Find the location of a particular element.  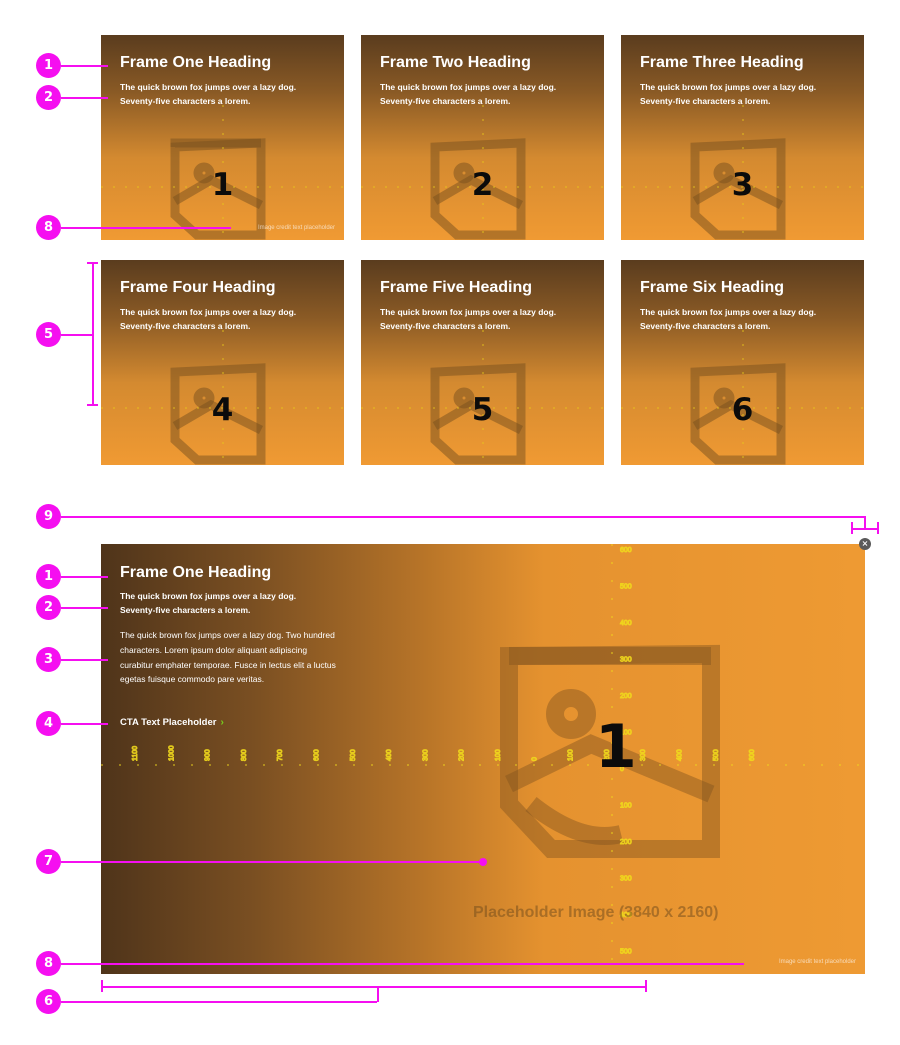

frame-number: 4 is located at coordinates (222, 410).